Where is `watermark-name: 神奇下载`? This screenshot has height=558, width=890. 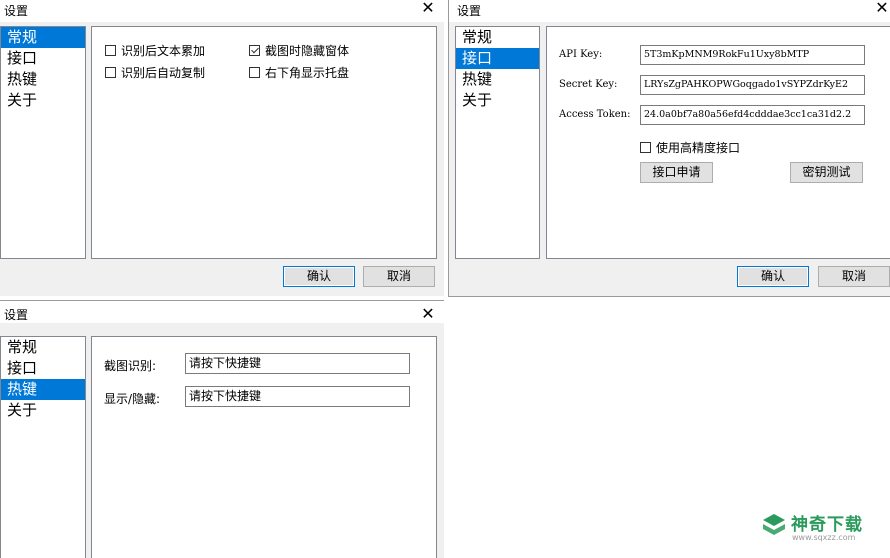
watermark-name: 神奇下载 is located at coordinates (827, 525).